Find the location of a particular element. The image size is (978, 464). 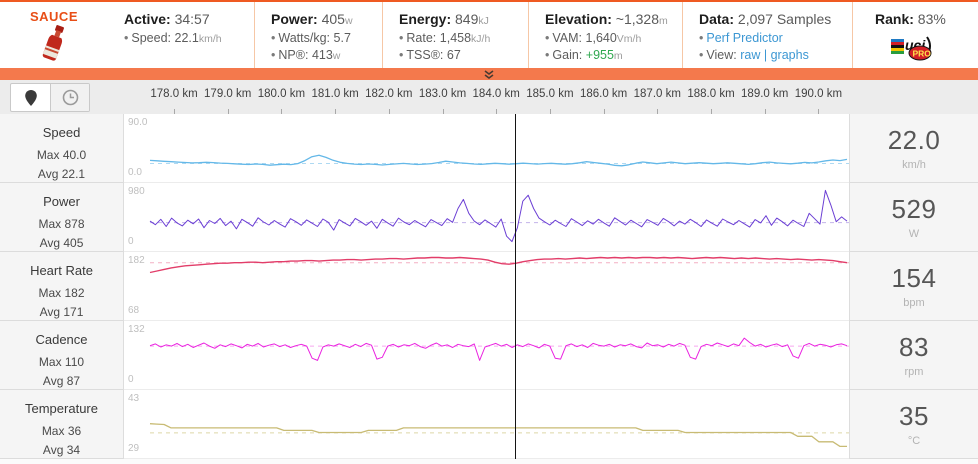

current-value-speed: 22.0 is located at coordinates (914, 140).